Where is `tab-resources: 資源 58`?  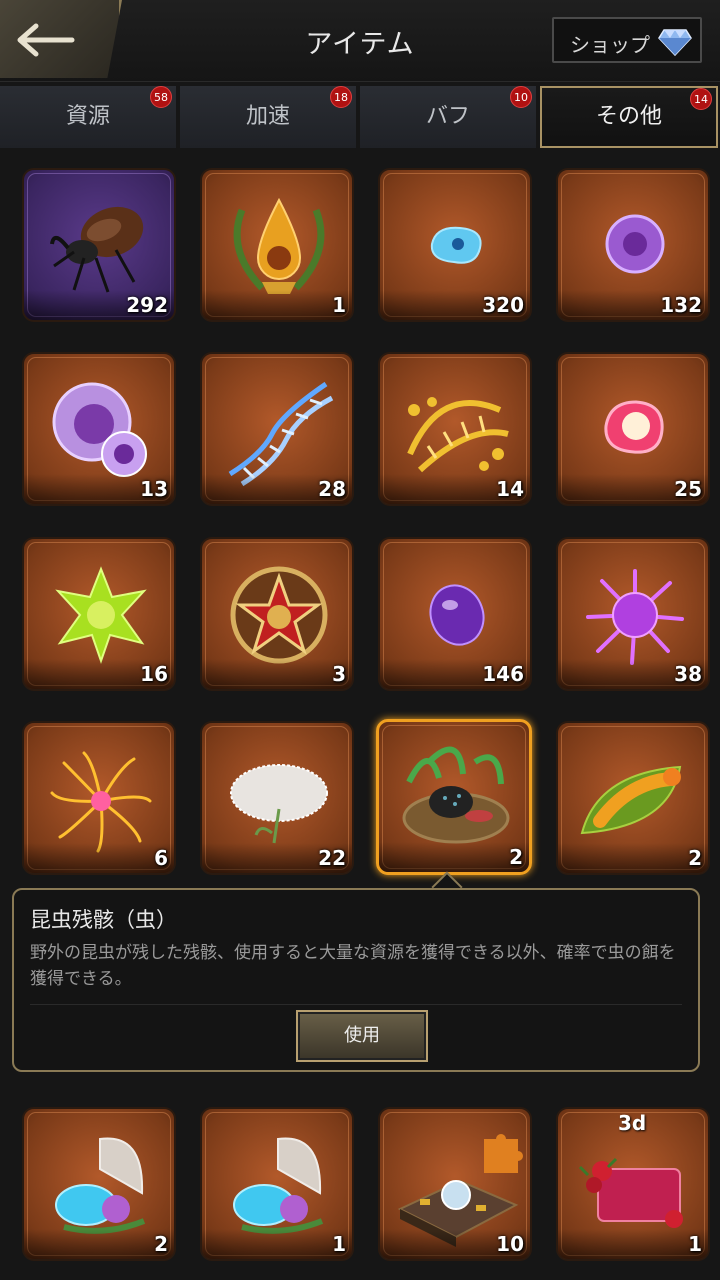
tab-resources: 資源 58 is located at coordinates (88, 117).